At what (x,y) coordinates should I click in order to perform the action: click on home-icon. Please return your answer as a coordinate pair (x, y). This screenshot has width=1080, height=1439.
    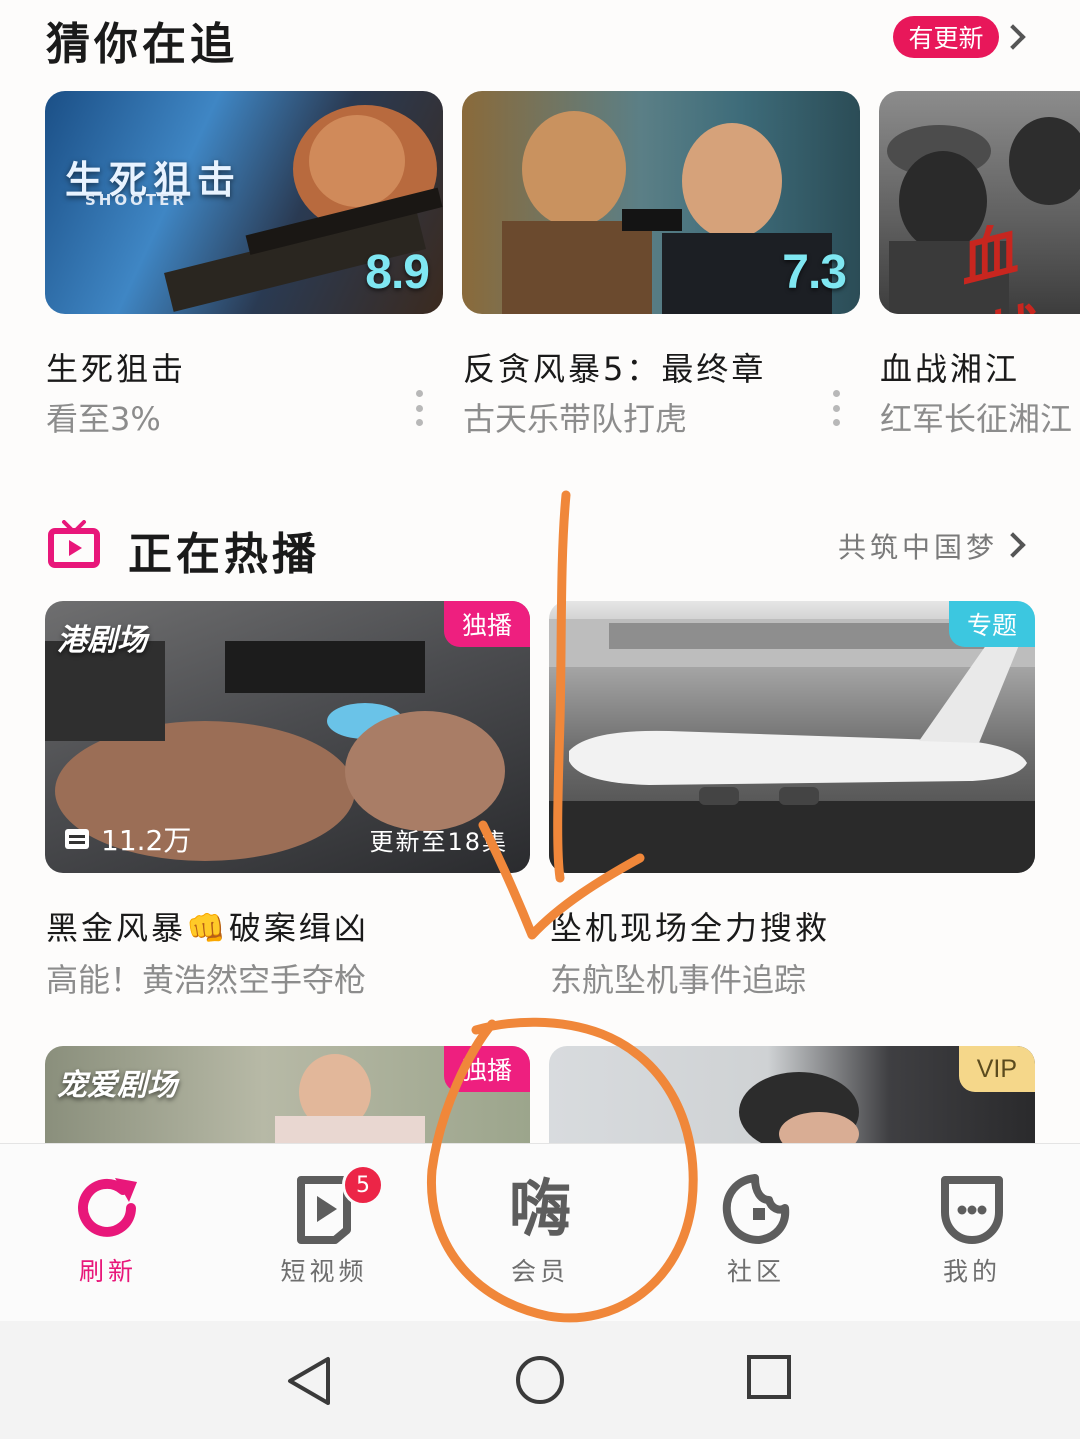
    Looking at the image, I should click on (540, 1380).